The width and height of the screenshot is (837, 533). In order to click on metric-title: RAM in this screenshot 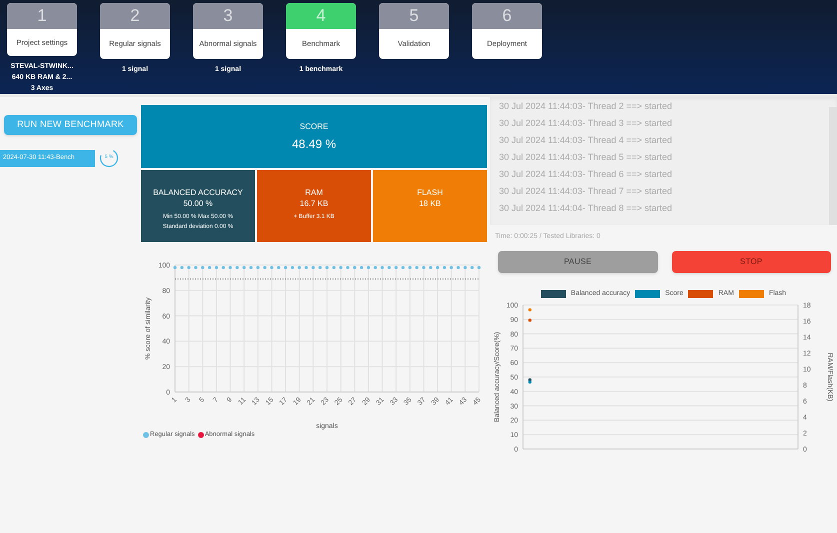, I will do `click(314, 192)`.